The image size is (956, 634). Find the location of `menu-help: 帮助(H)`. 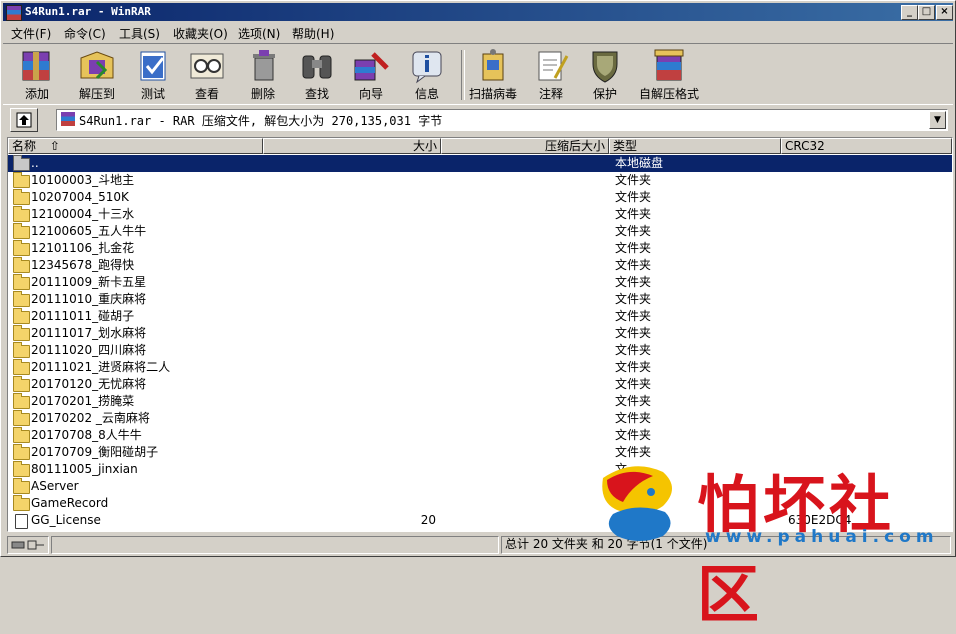

menu-help: 帮助(H) is located at coordinates (313, 33).